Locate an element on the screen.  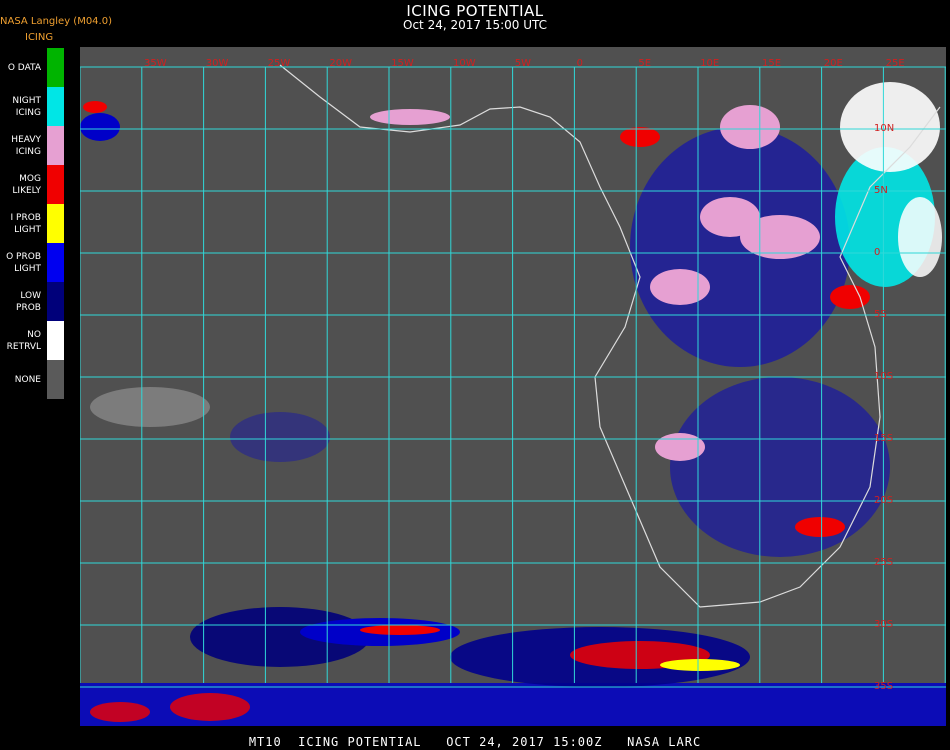
legend-label: LOW PROB is located at coordinates (28, 301).